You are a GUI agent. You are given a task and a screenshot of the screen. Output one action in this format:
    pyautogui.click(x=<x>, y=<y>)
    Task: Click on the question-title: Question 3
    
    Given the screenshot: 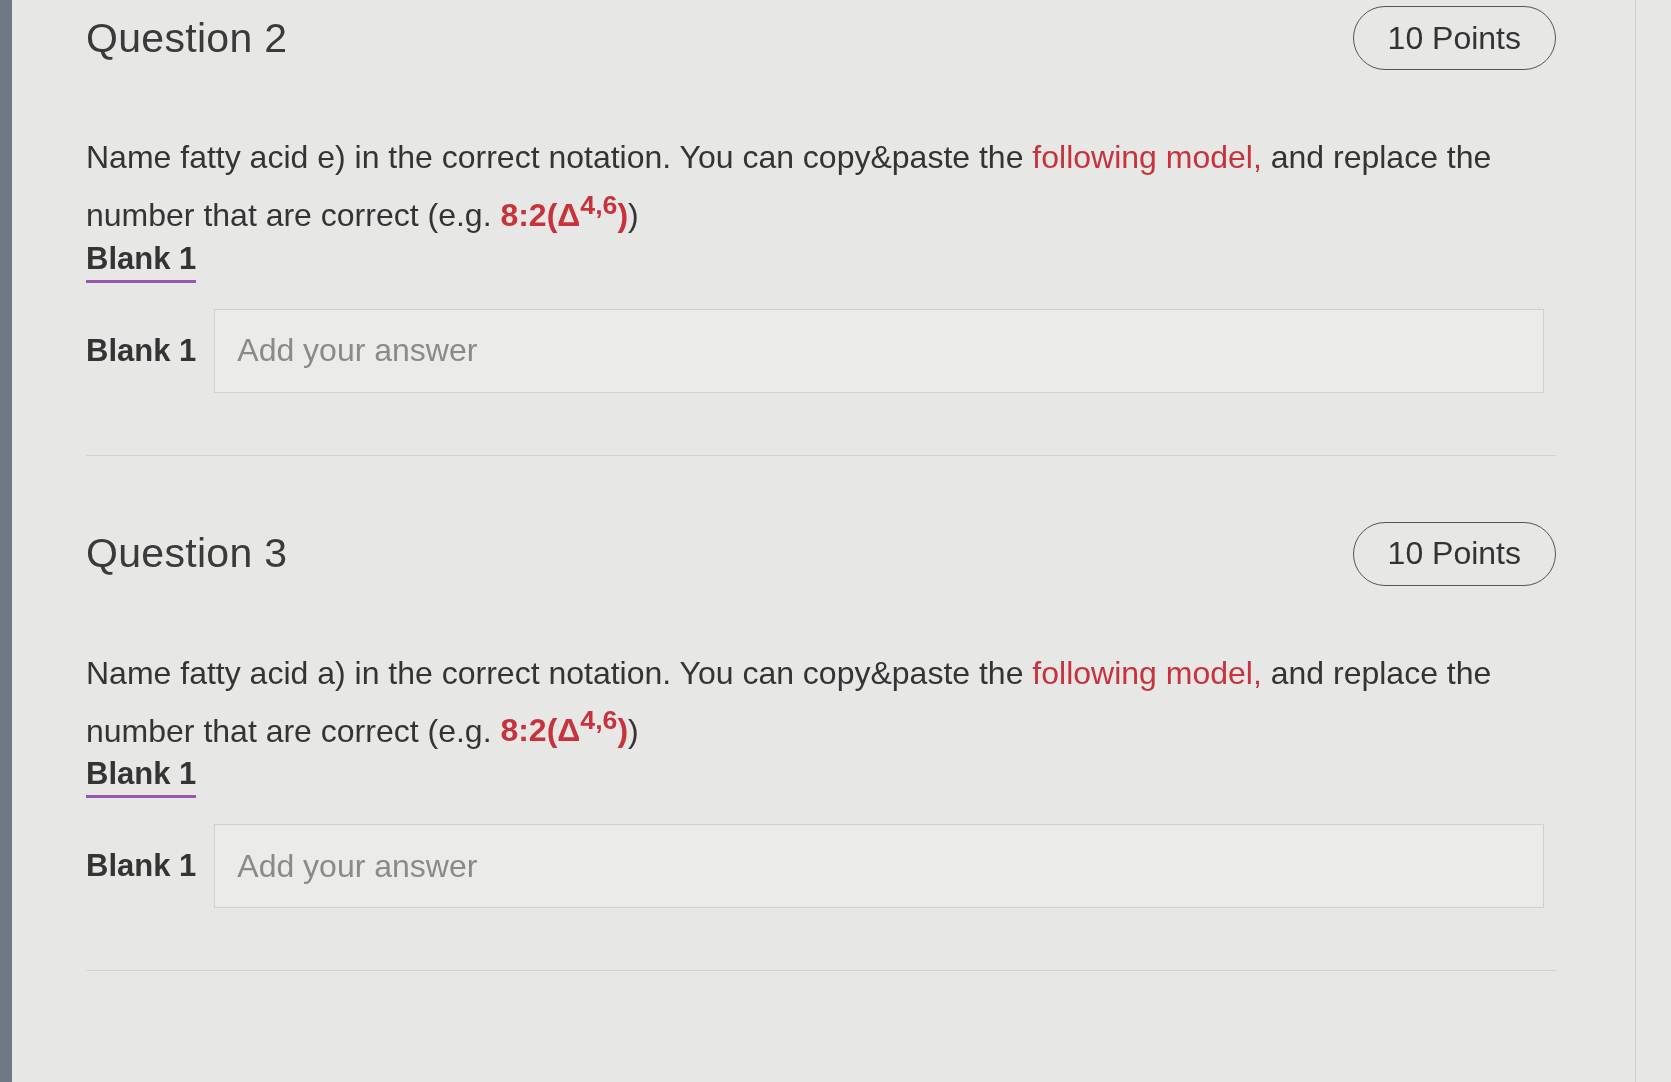 What is the action you would take?
    pyautogui.click(x=187, y=554)
    